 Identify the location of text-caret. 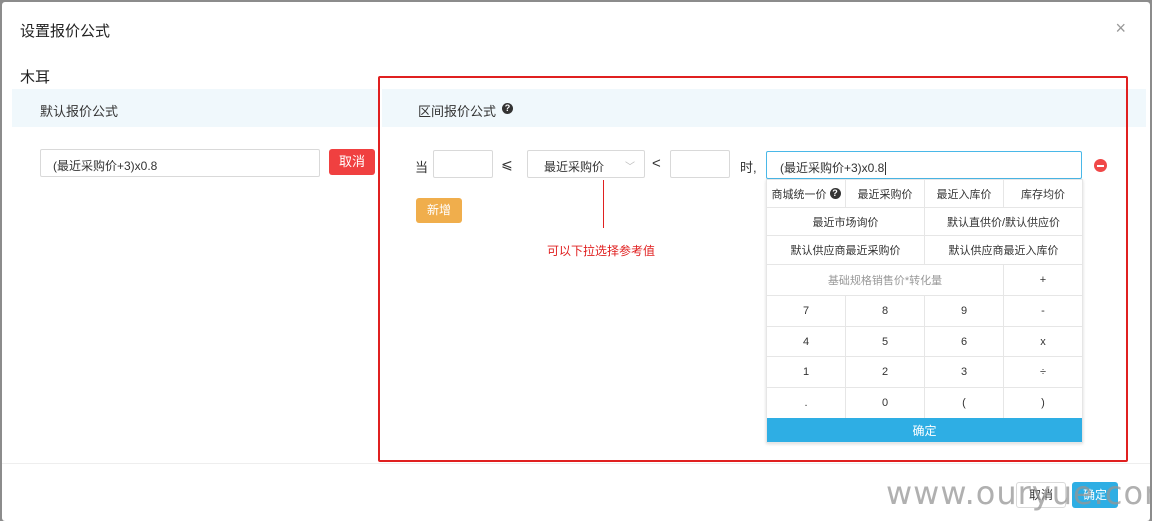
(886, 169).